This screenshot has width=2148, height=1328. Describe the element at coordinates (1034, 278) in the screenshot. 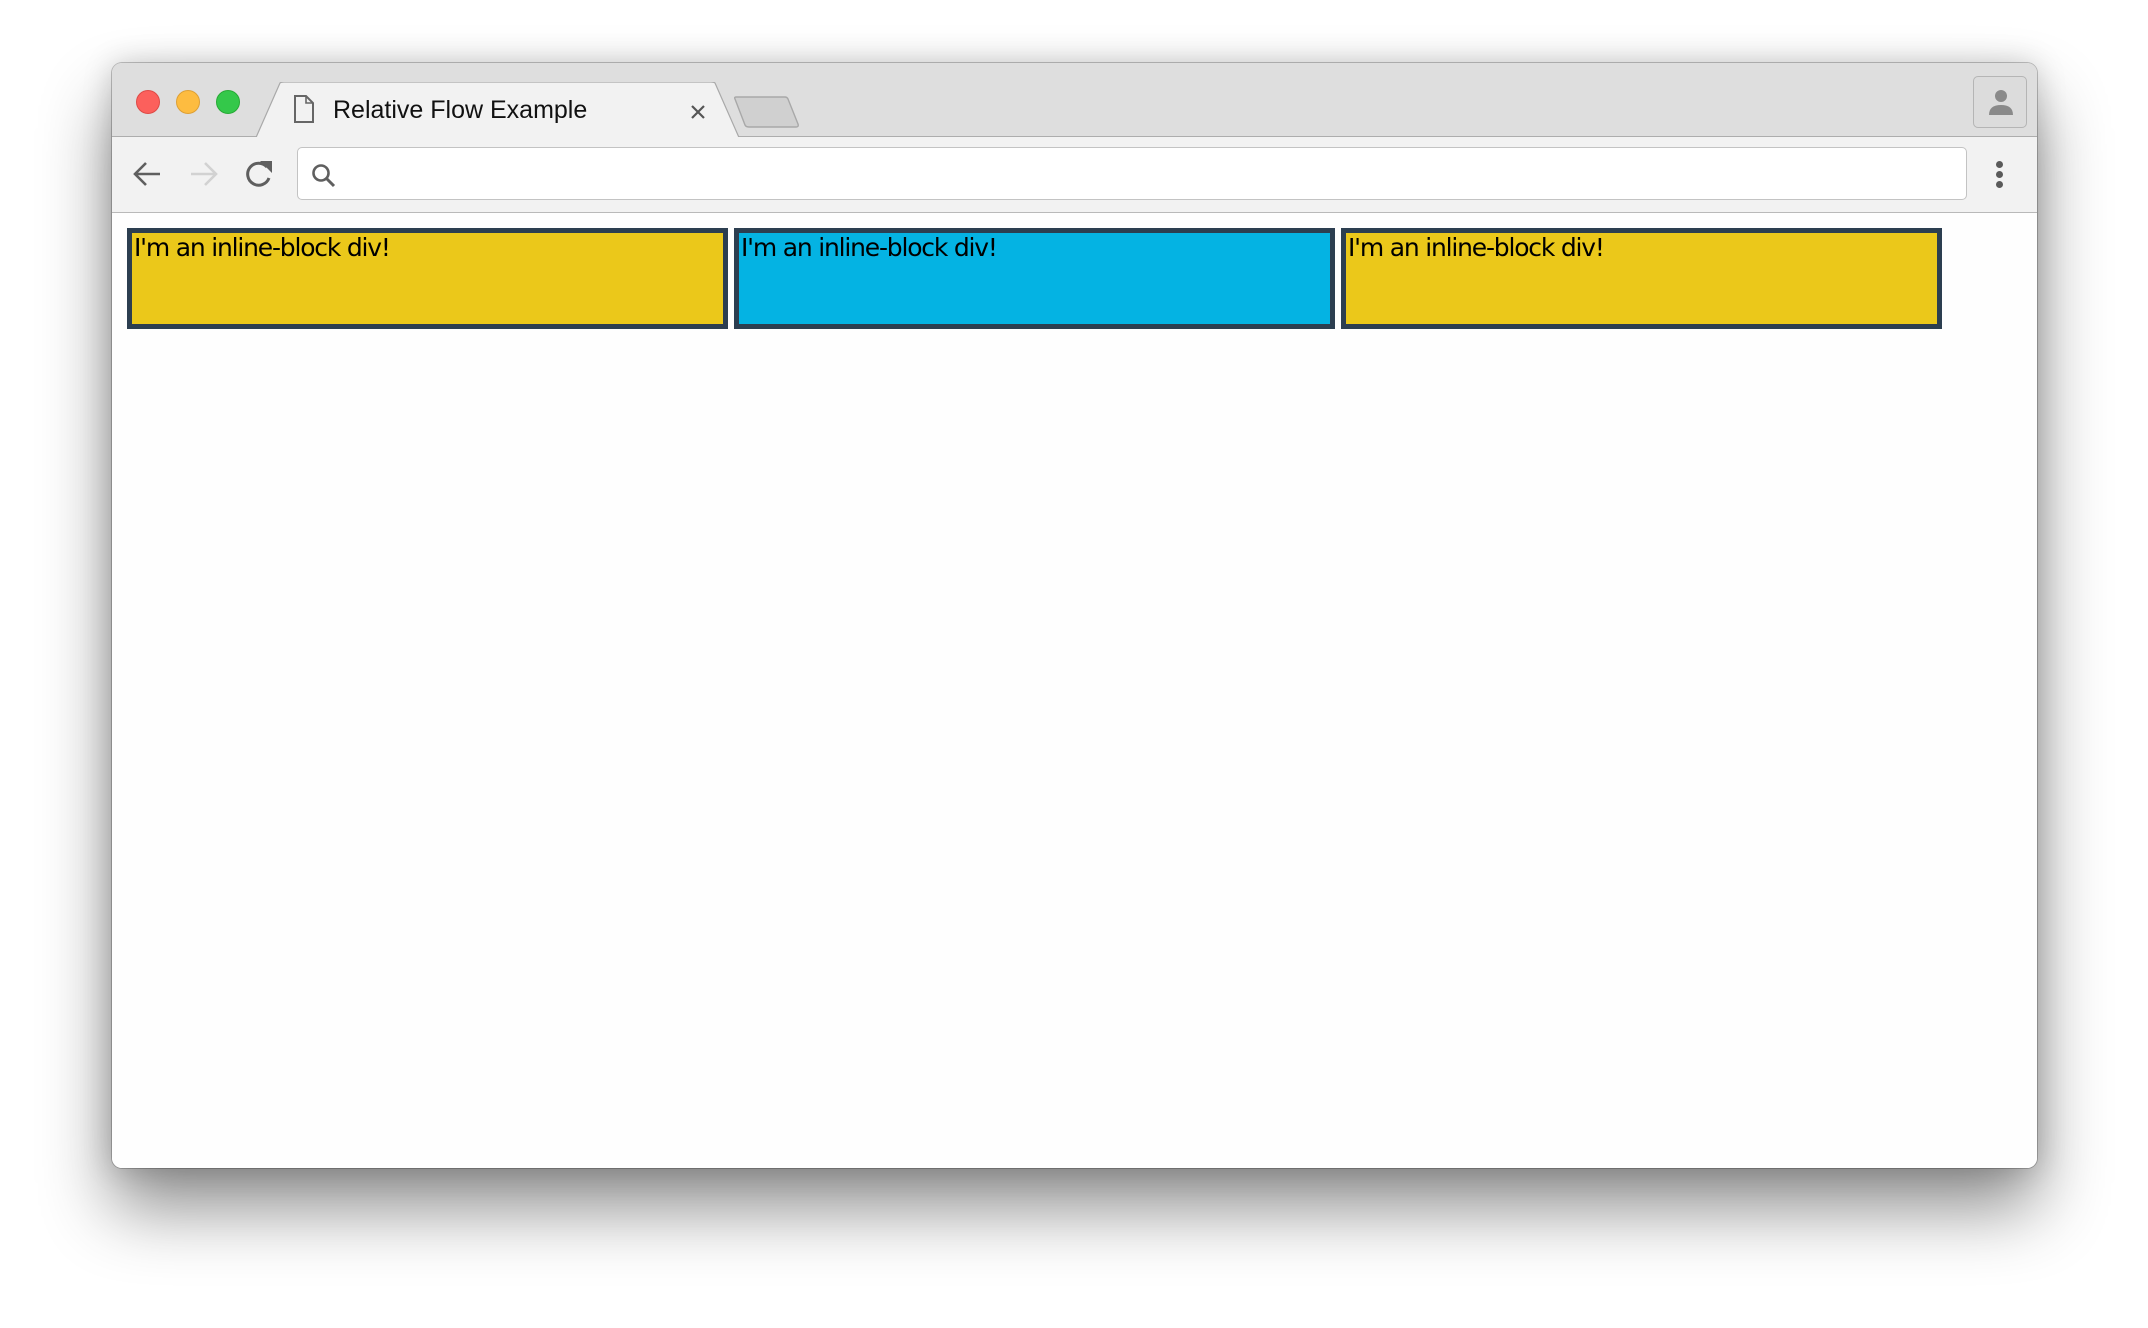

I see `inline-block-div-2: I'm an inline-block div!` at that location.